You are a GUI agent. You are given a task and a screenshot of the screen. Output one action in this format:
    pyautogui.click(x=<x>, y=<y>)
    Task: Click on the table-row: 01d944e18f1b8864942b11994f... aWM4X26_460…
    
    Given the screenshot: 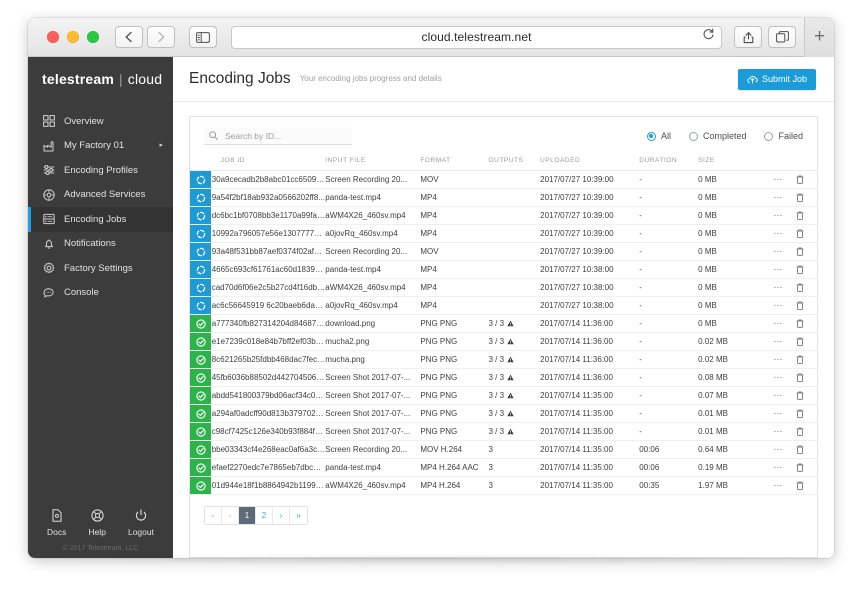 What is the action you would take?
    pyautogui.click(x=503, y=485)
    